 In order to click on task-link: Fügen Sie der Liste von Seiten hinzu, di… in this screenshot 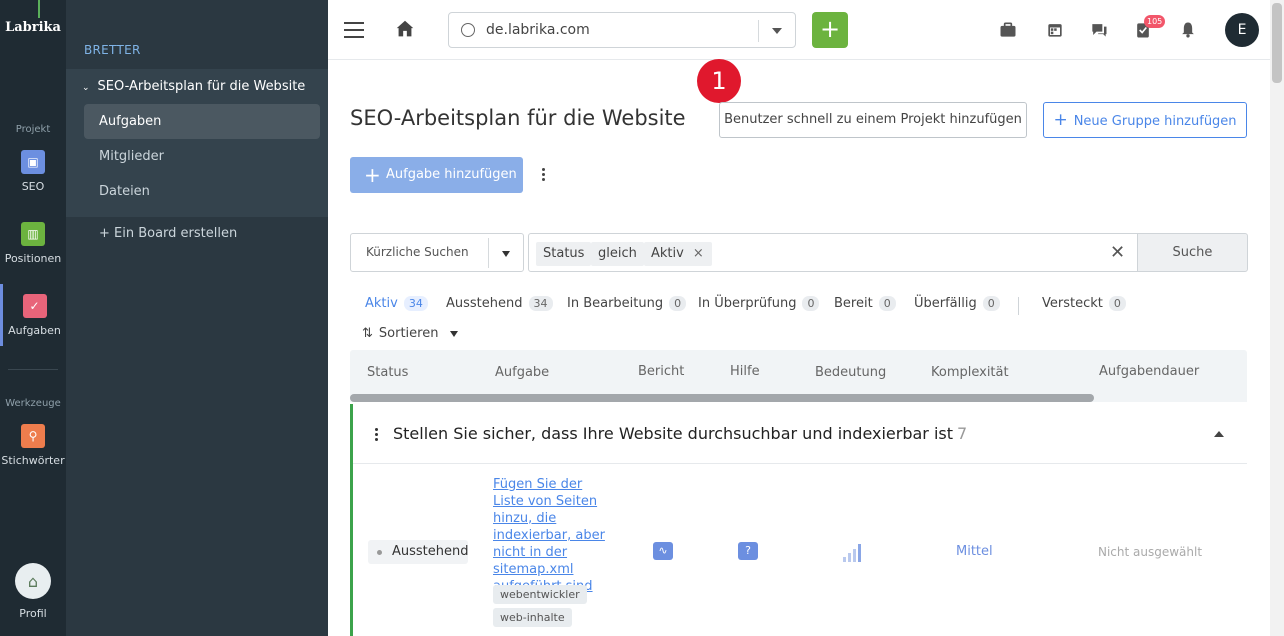, I will do `click(553, 535)`.